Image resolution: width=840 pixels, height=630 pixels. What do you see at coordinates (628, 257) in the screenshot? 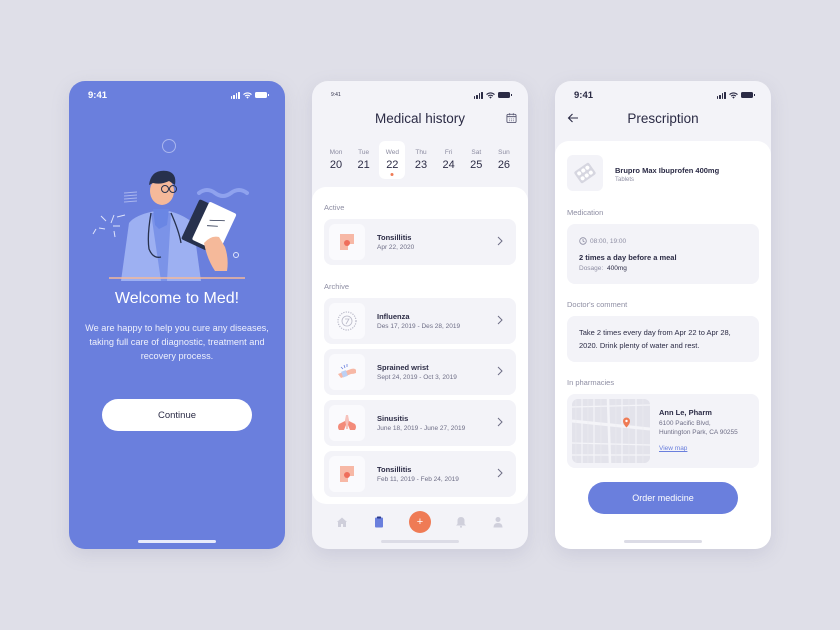
I see `medication-frequency: 2 times a day before a meal` at bounding box center [628, 257].